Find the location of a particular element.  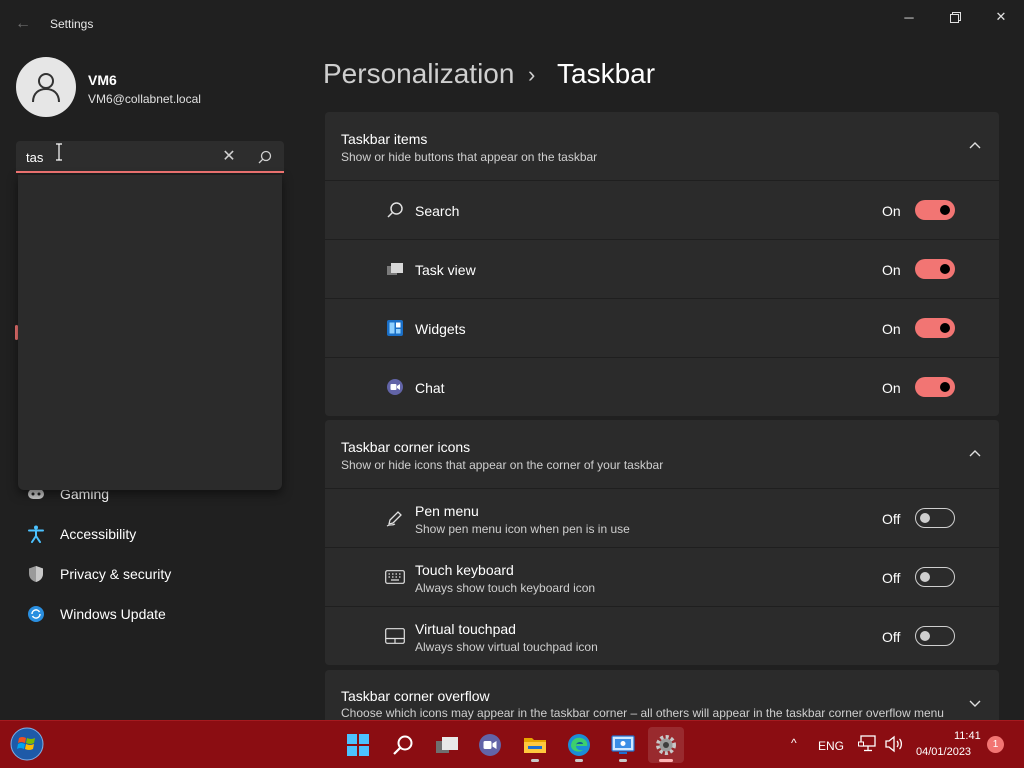

taskbar-chat-button is located at coordinates (490, 745).